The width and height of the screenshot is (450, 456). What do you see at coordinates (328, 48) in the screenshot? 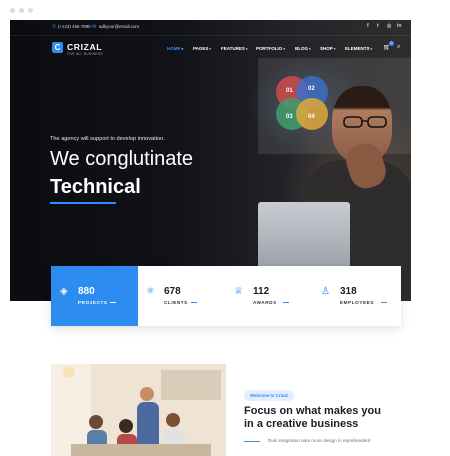
I see `nav-item-shop: SHOP▾` at bounding box center [328, 48].